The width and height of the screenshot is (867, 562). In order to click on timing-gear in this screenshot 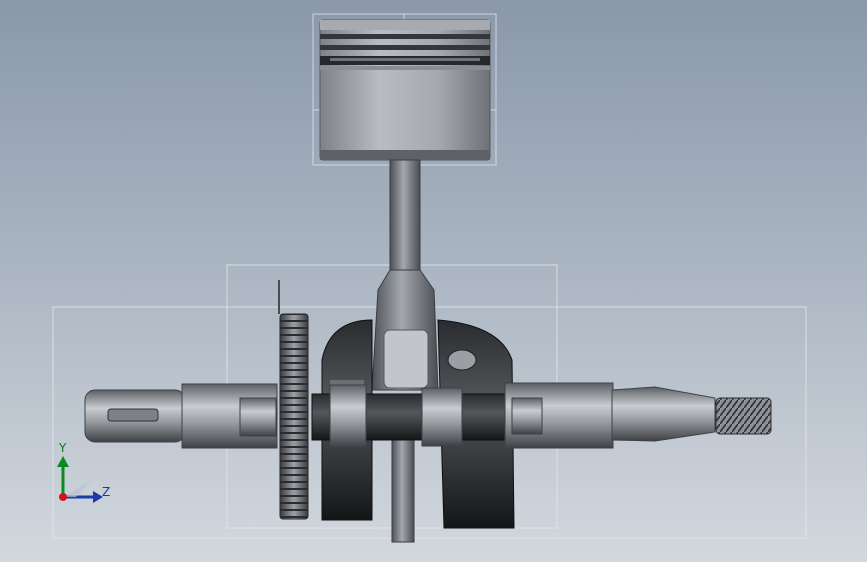, I will do `click(293, 400)`.